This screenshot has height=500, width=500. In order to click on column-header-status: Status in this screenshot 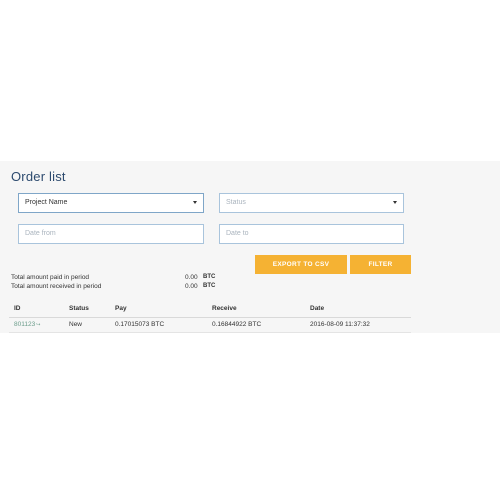, I will do `click(79, 308)`.